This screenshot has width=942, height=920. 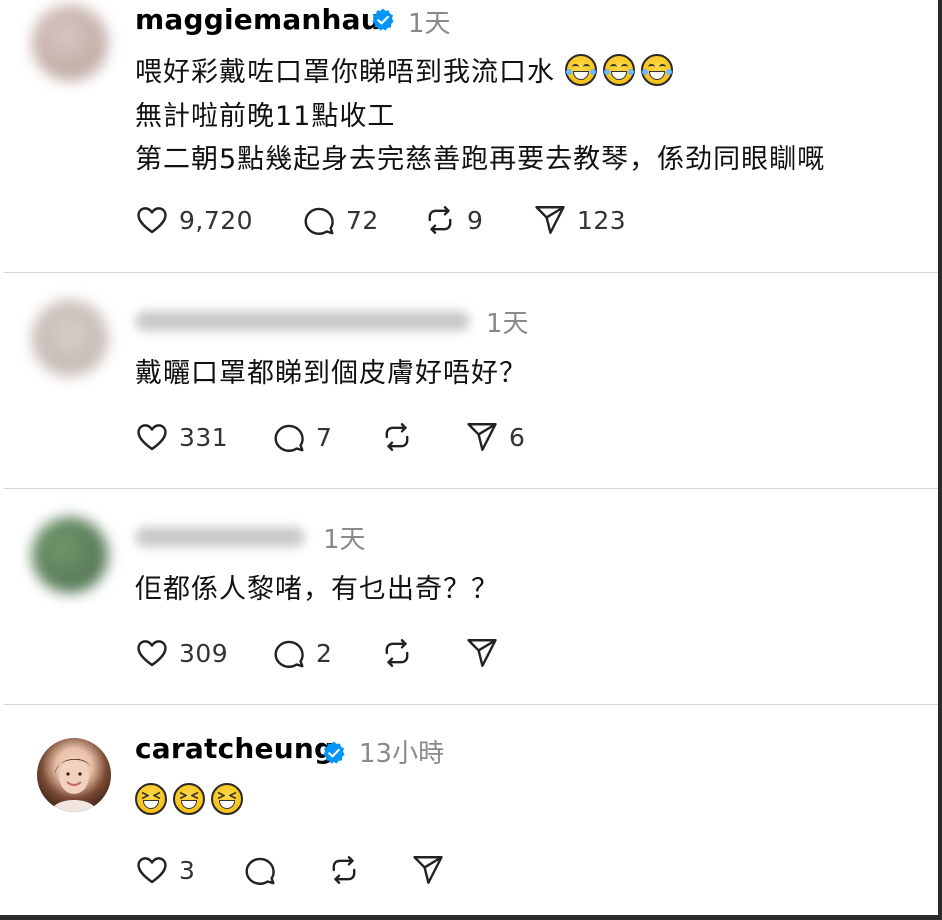 I want to click on action-bar: 331 7 6, so click(x=345, y=437).